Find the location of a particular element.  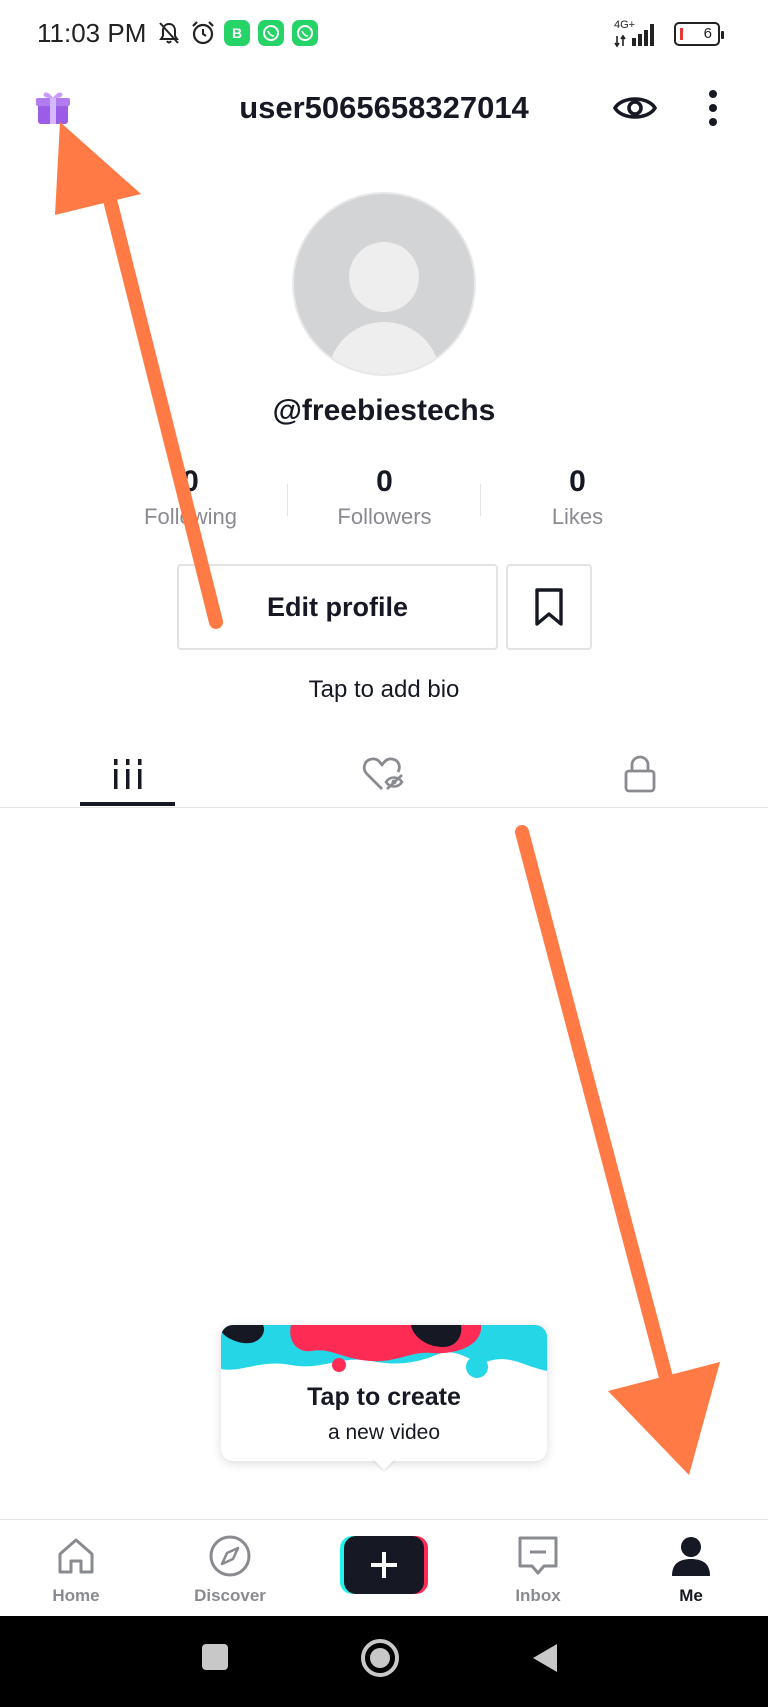

tooltip-subtitle: a new video is located at coordinates (384, 1432).